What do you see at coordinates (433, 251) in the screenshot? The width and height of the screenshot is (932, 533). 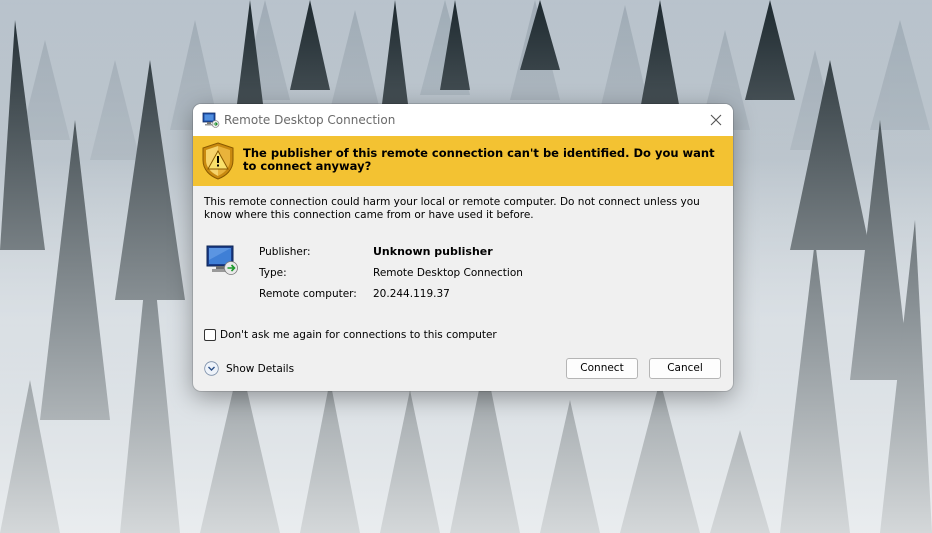 I see `publisher-value: Unknown publisher` at bounding box center [433, 251].